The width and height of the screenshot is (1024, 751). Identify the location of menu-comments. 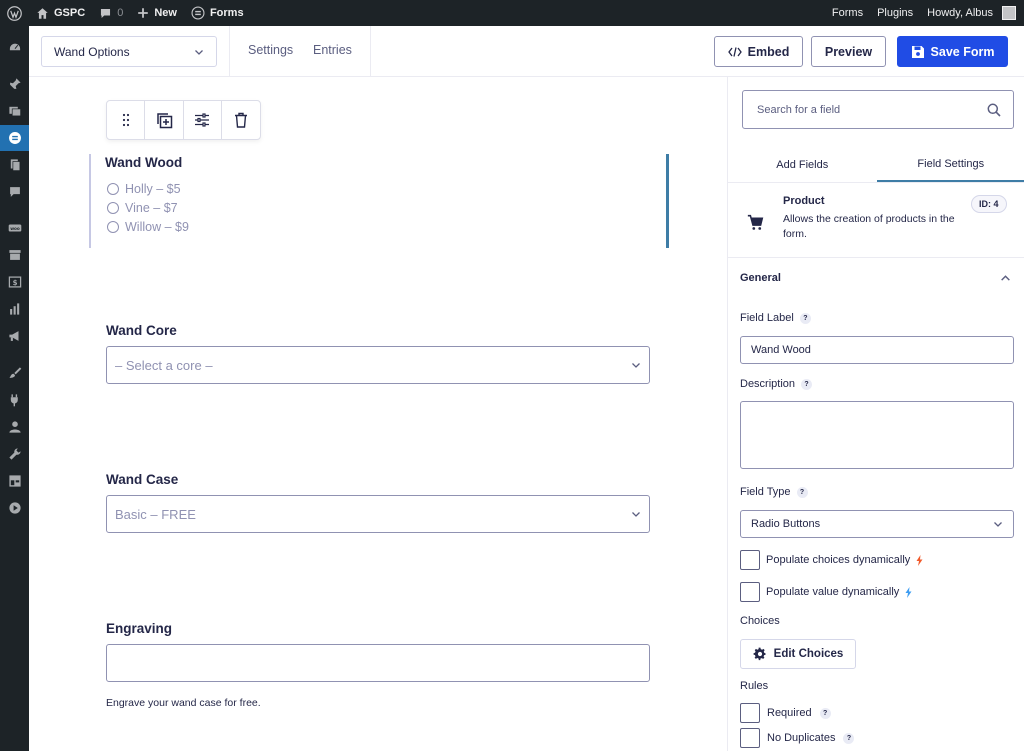
(14, 192).